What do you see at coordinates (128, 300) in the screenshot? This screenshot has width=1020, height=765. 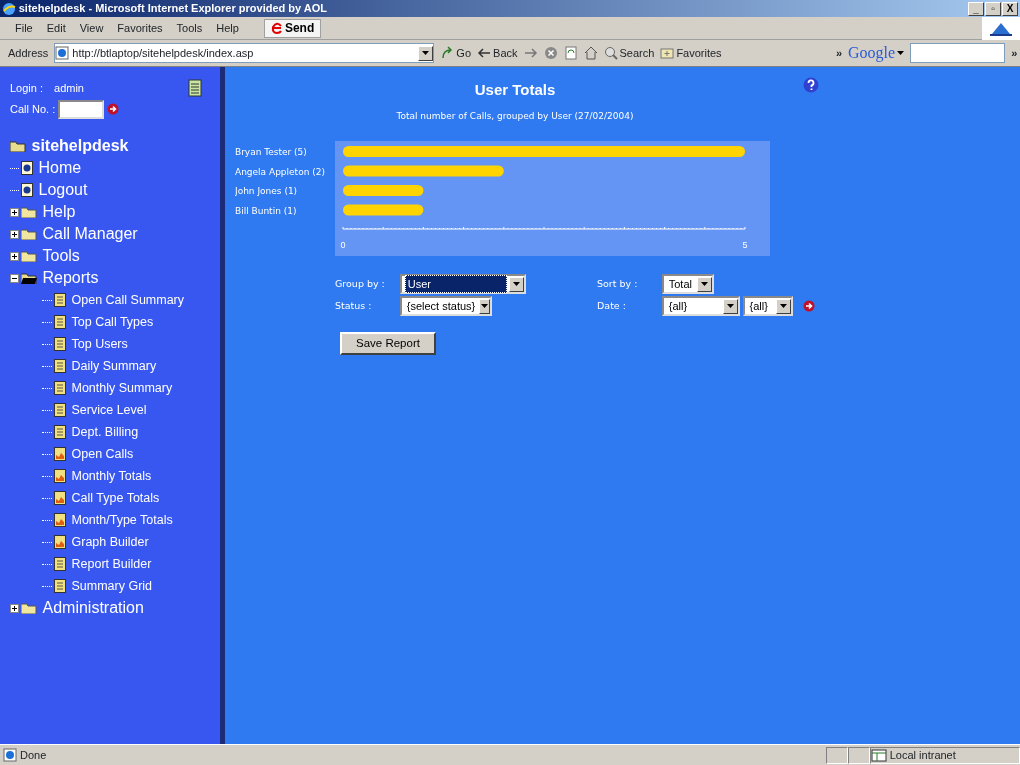 I see `tree-item: Open Call Summary` at bounding box center [128, 300].